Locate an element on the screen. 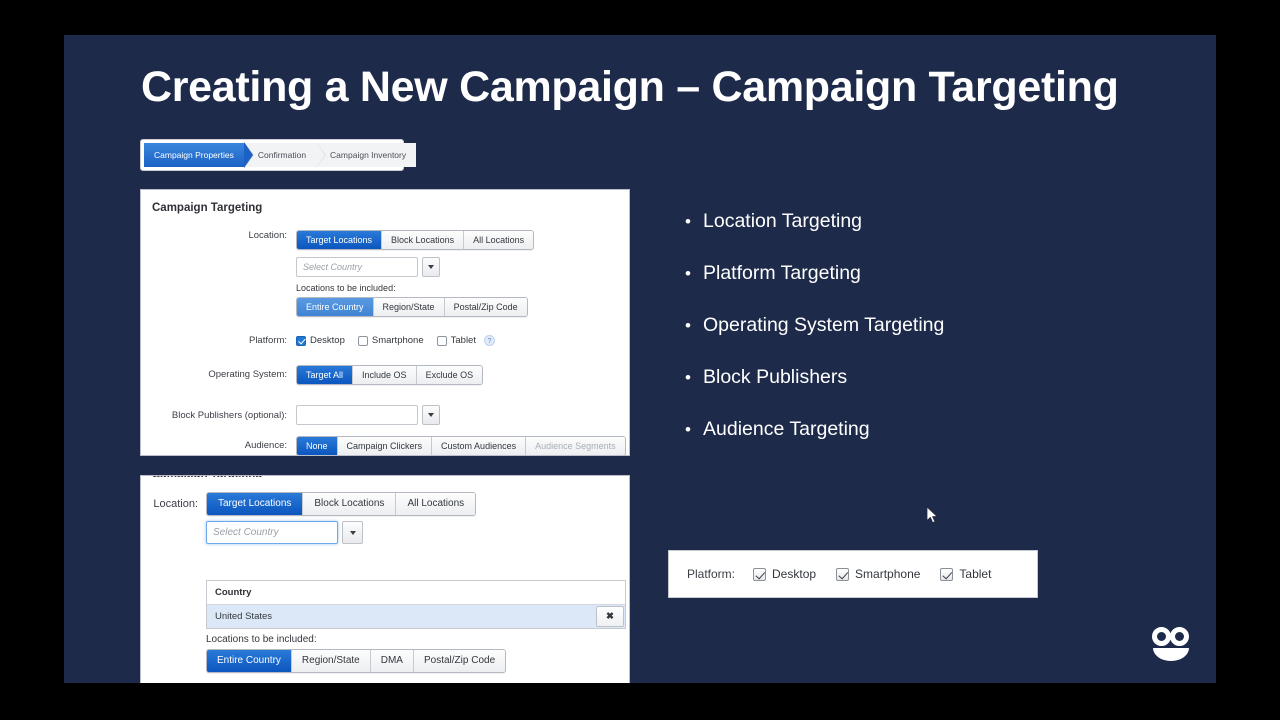  platform-option-tablet: Tablet is located at coordinates (456, 340).